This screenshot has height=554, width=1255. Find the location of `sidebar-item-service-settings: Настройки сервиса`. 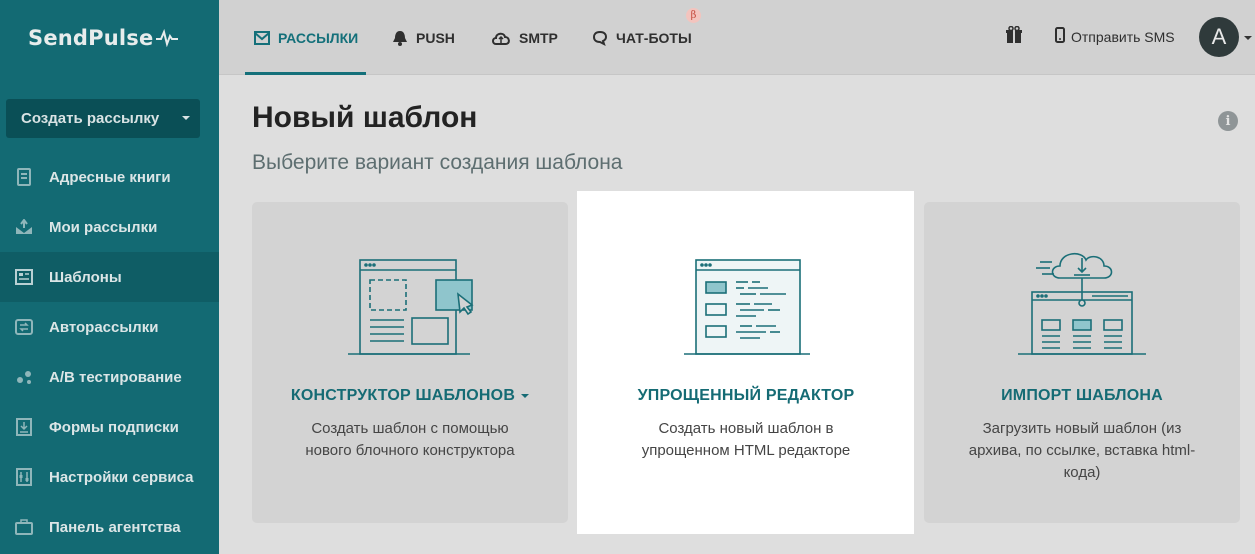

sidebar-item-service-settings: Настройки сервиса is located at coordinates (109, 477).